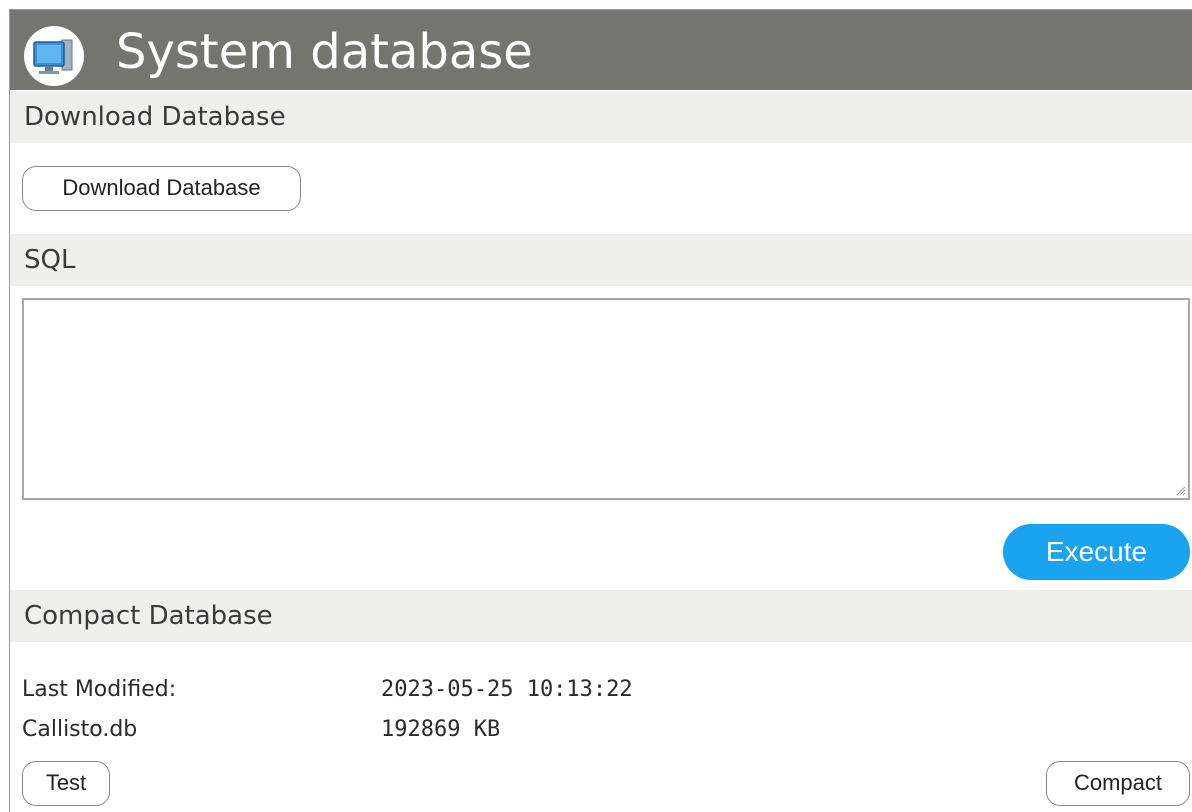 Image resolution: width=1192 pixels, height=812 pixels. Describe the element at coordinates (99, 689) in the screenshot. I see `last-modified-label: Last Modified:` at that location.